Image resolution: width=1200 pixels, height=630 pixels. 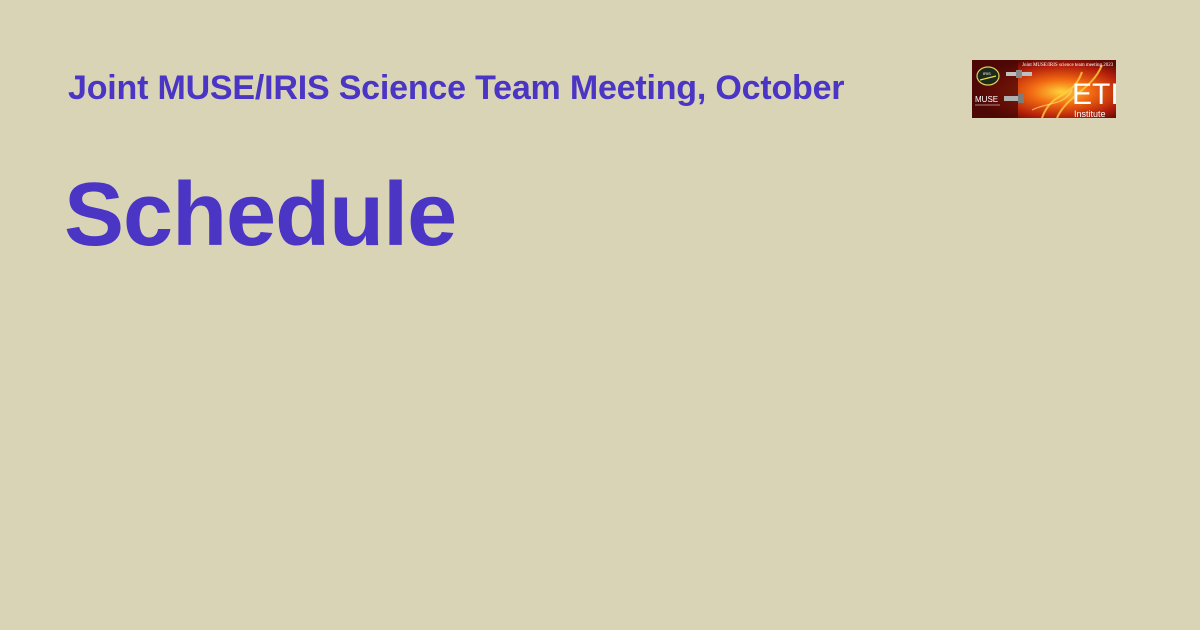 I want to click on muse-logo-text: MUSE, so click(x=986, y=99).